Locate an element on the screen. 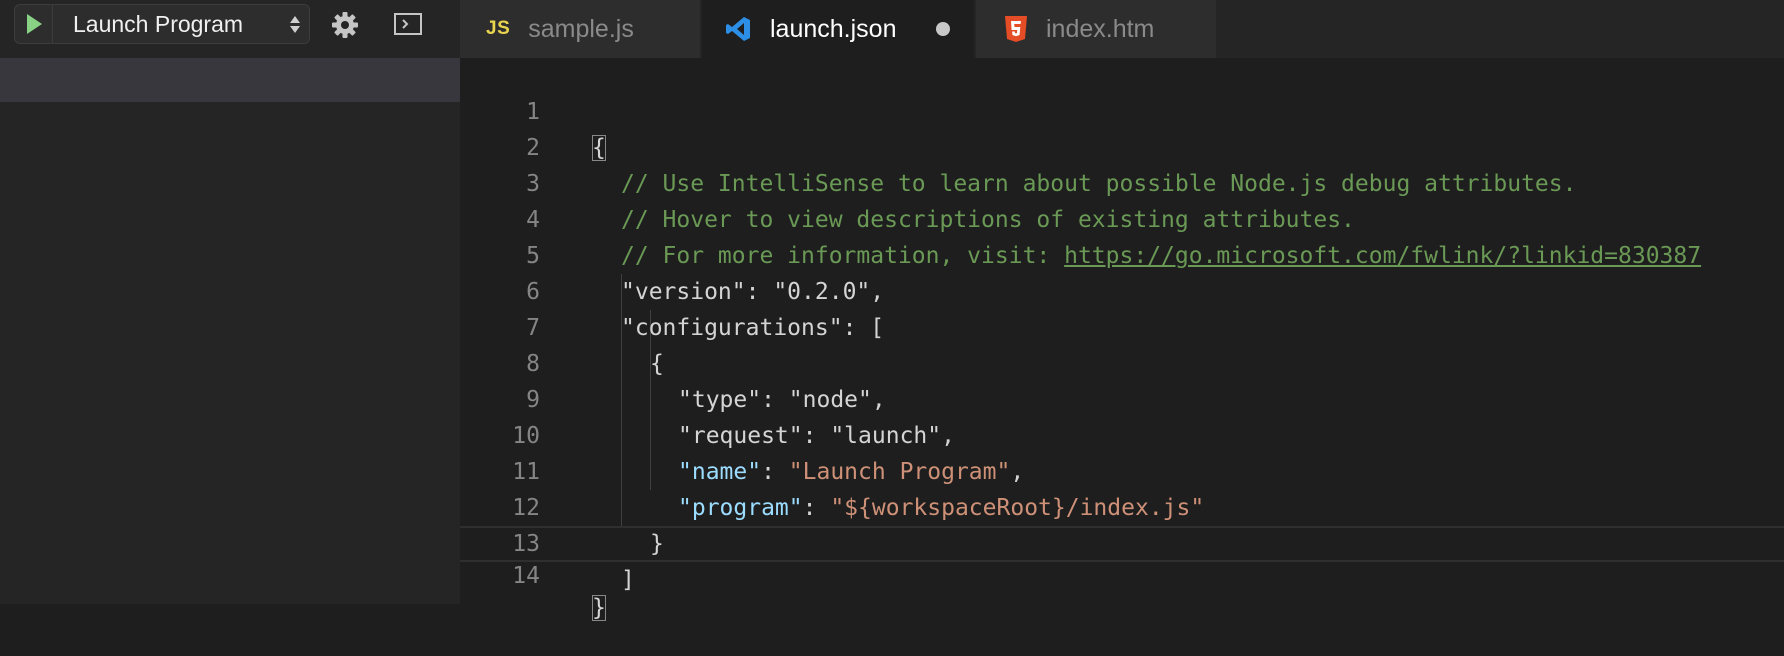 Image resolution: width=1784 pixels, height=656 pixels. debug-console-icon is located at coordinates (408, 24).